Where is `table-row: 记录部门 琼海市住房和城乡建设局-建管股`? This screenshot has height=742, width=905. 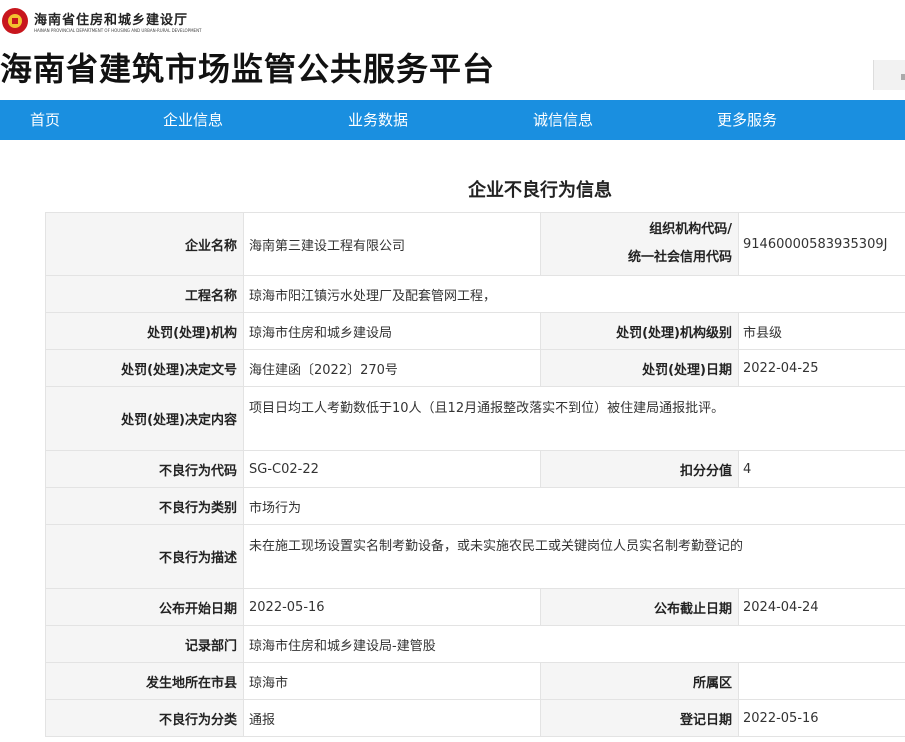 table-row: 记录部门 琼海市住房和城乡建设局-建管股 is located at coordinates (475, 644).